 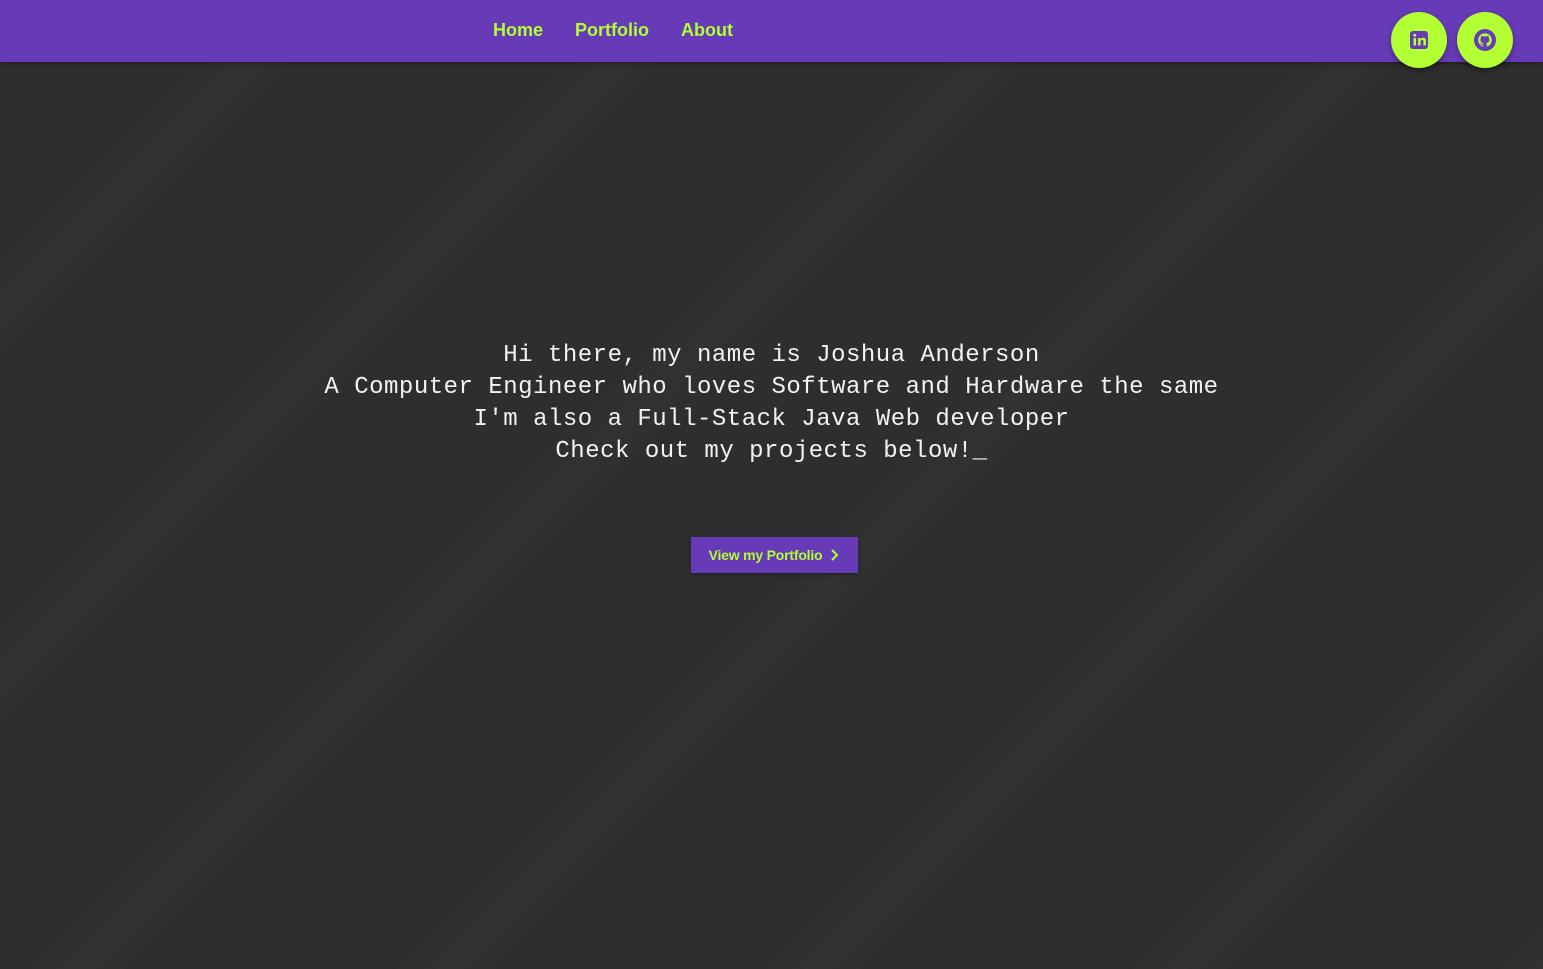 What do you see at coordinates (835, 555) in the screenshot?
I see `chevron-right-icon` at bounding box center [835, 555].